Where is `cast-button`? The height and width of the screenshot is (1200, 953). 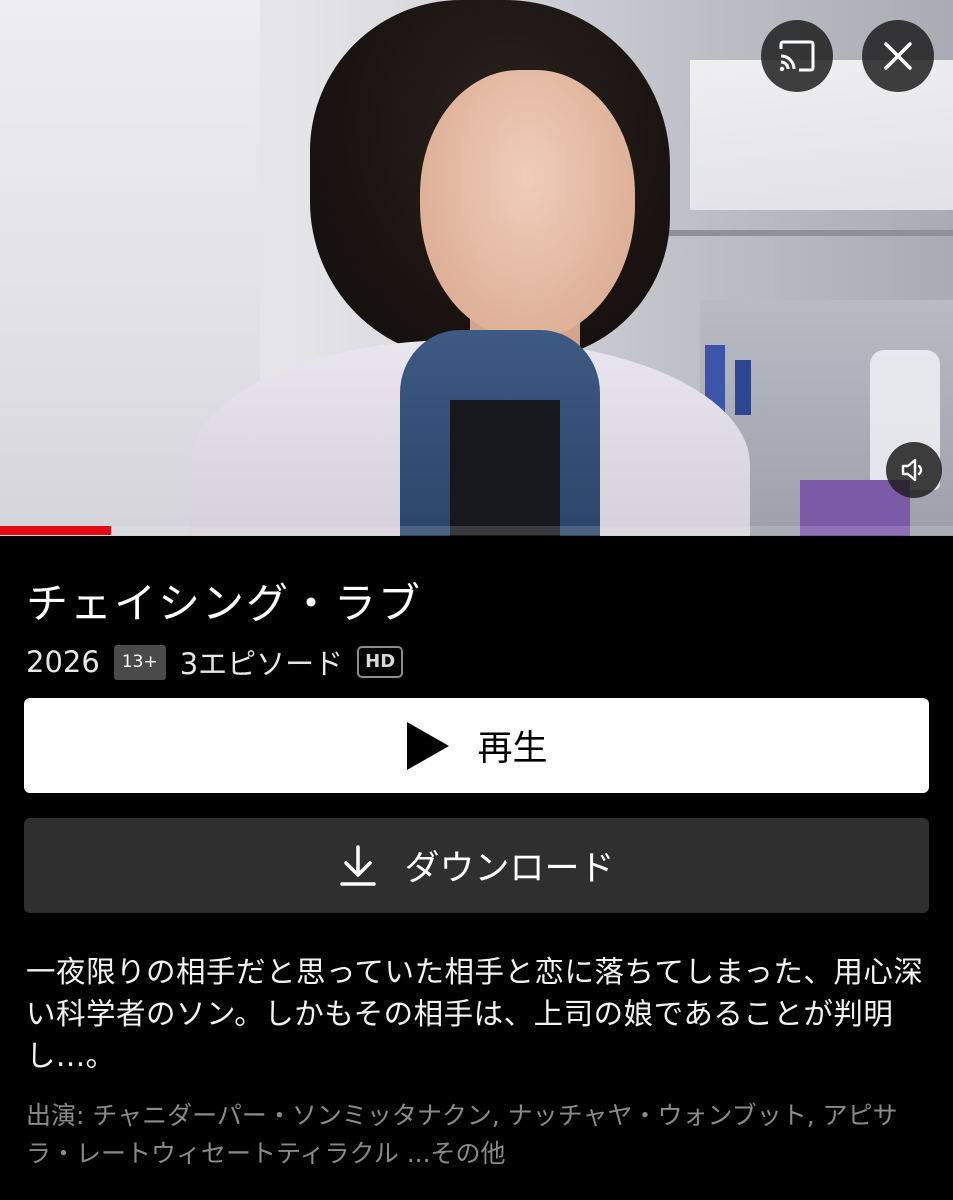 cast-button is located at coordinates (797, 56).